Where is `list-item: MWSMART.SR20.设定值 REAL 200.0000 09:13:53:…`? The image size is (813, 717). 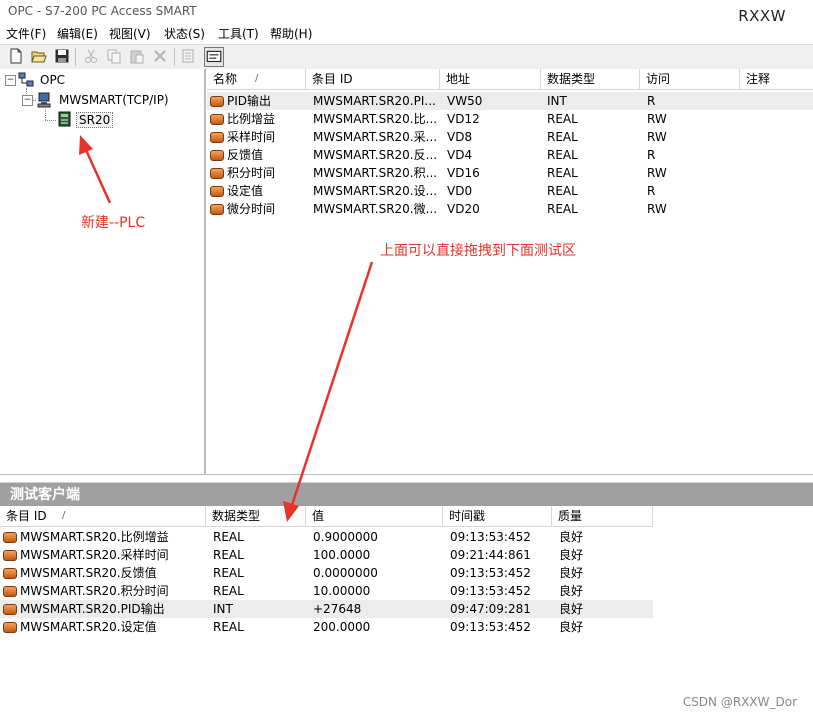 list-item: MWSMART.SR20.设定值 REAL 200.0000 09:13:53:… is located at coordinates (326, 627).